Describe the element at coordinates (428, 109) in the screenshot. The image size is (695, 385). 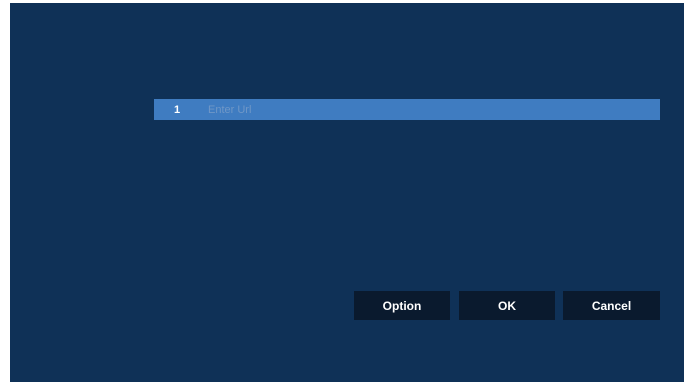
I see `url-input` at that location.